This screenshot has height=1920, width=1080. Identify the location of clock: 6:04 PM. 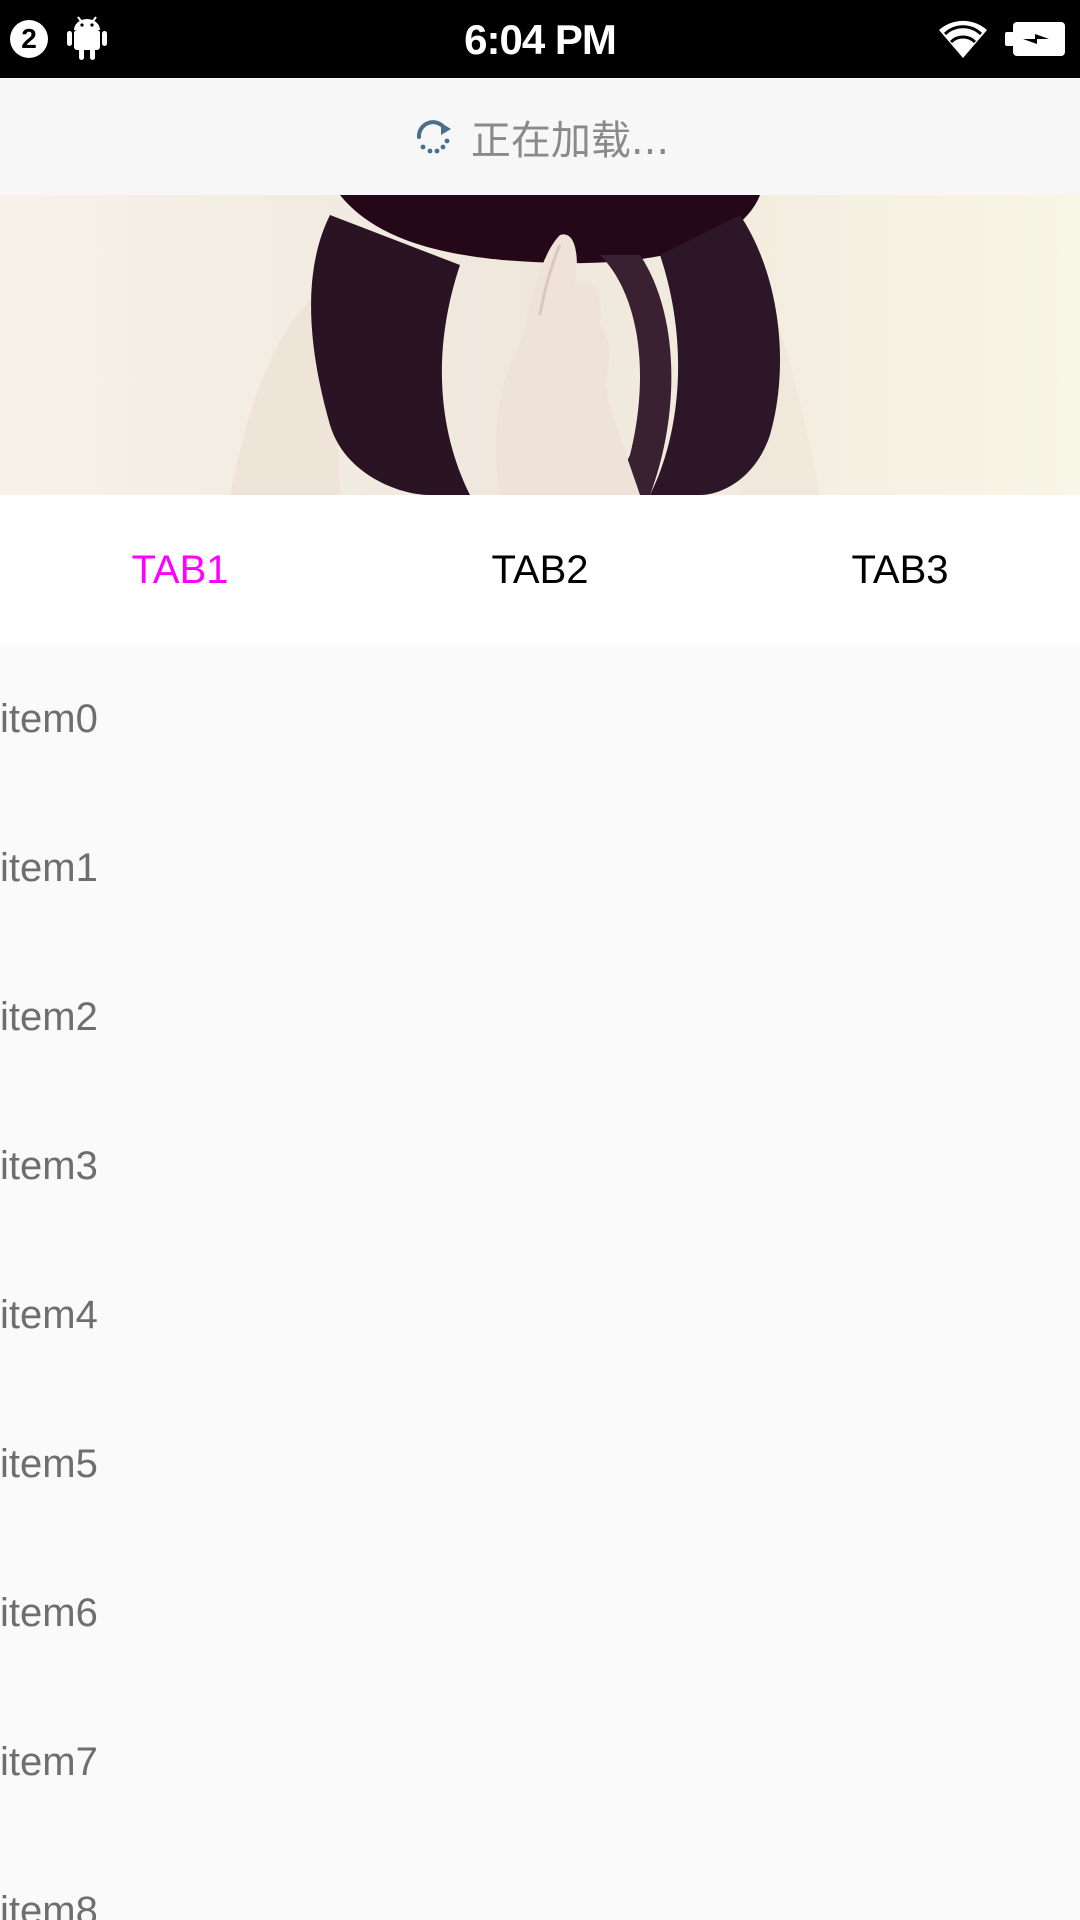
(540, 39).